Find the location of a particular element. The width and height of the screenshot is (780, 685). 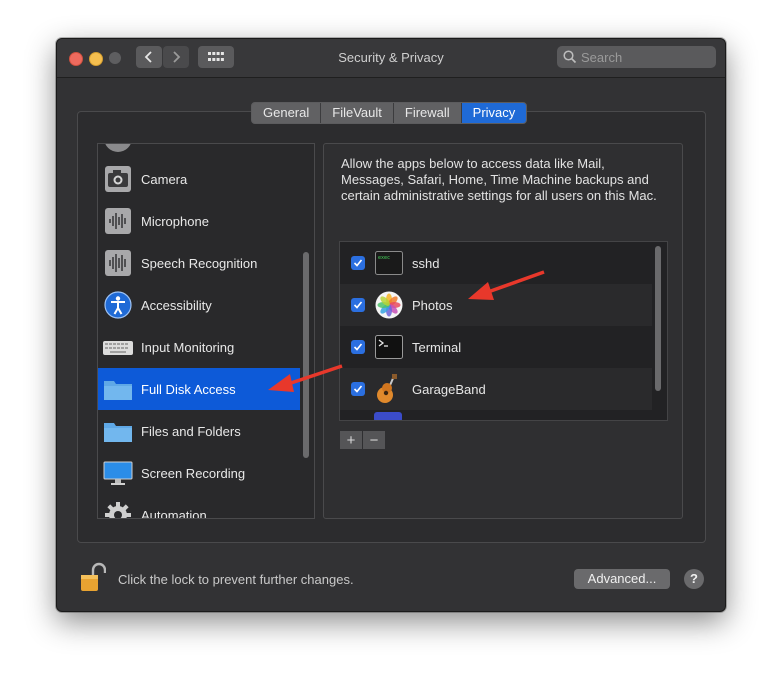

sidebar-item-camera: Camera is located at coordinates (199, 179).